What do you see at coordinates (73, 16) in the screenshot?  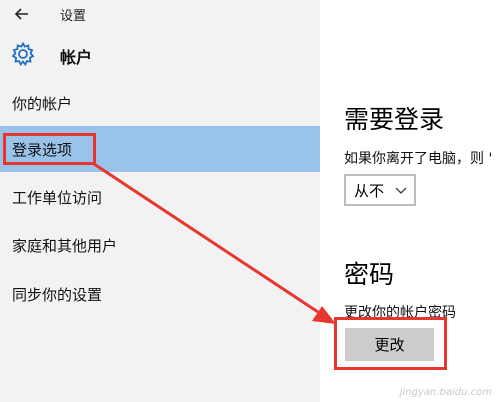 I see `window-title: 设置` at bounding box center [73, 16].